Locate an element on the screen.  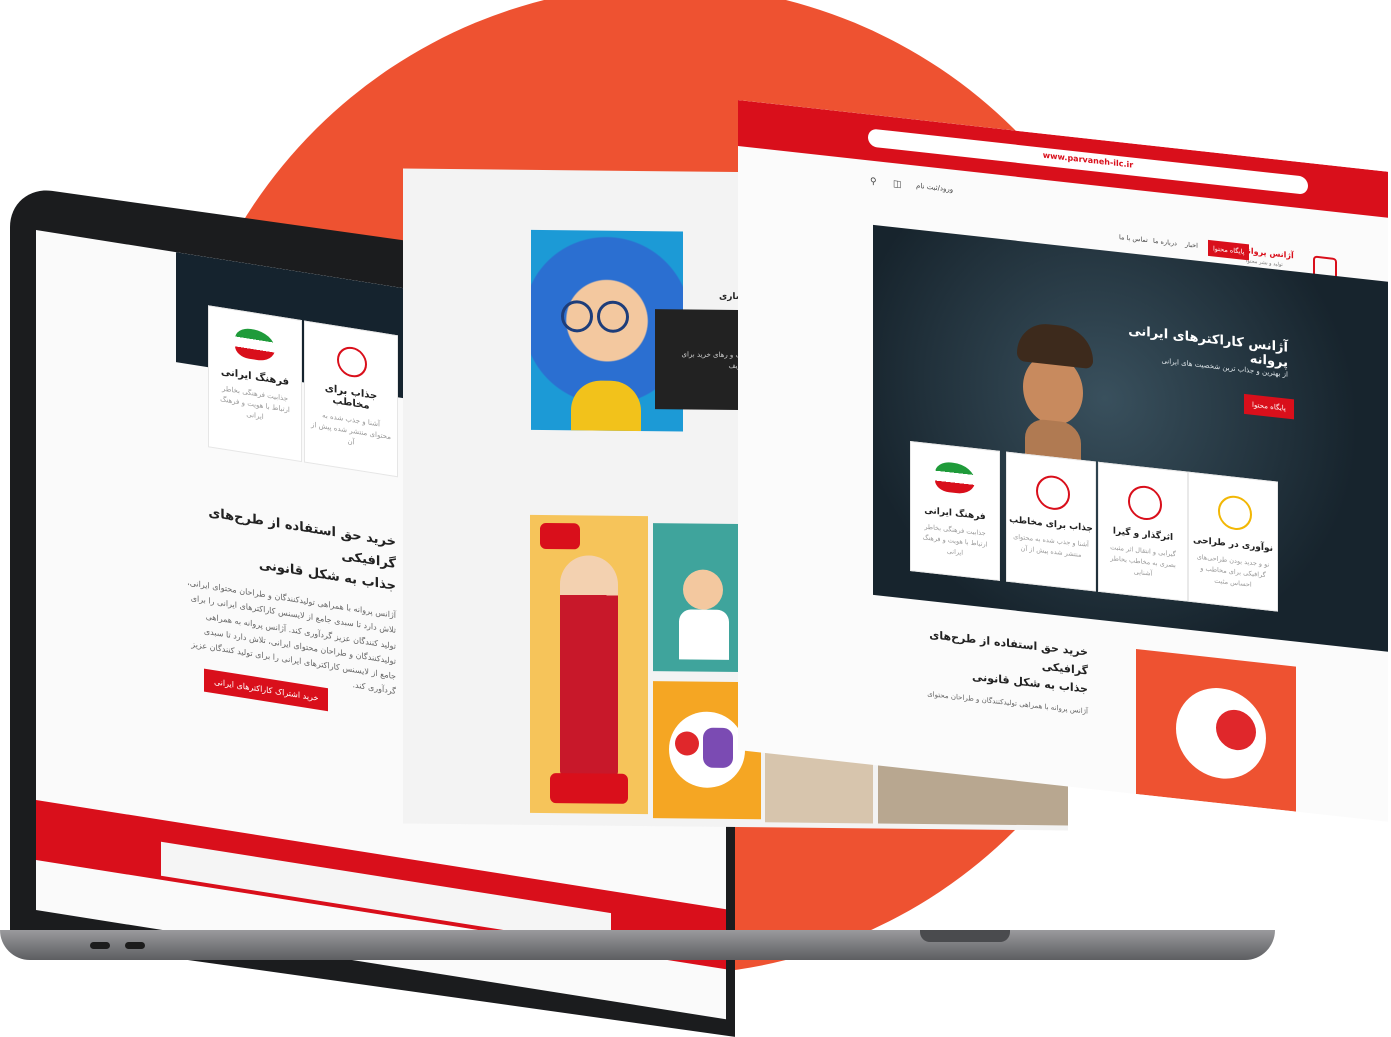
nav-item-about: درباره ما is located at coordinates (1165, 242).